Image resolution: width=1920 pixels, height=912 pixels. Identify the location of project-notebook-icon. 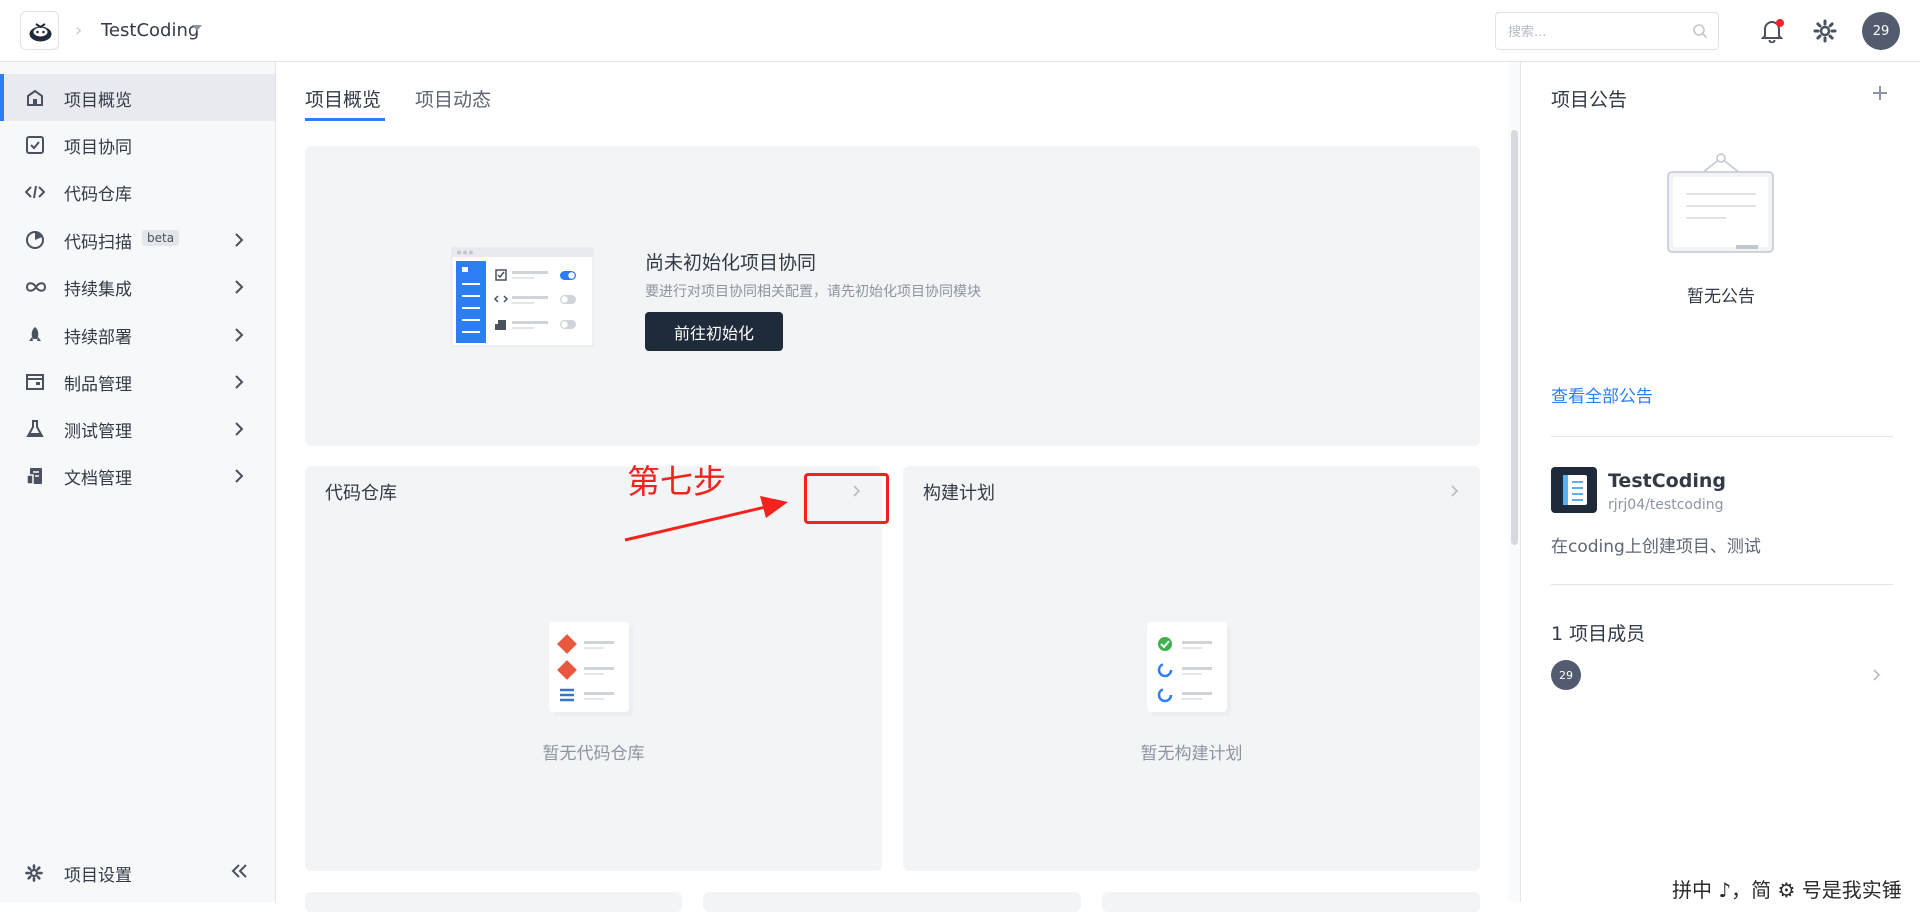
(1574, 490).